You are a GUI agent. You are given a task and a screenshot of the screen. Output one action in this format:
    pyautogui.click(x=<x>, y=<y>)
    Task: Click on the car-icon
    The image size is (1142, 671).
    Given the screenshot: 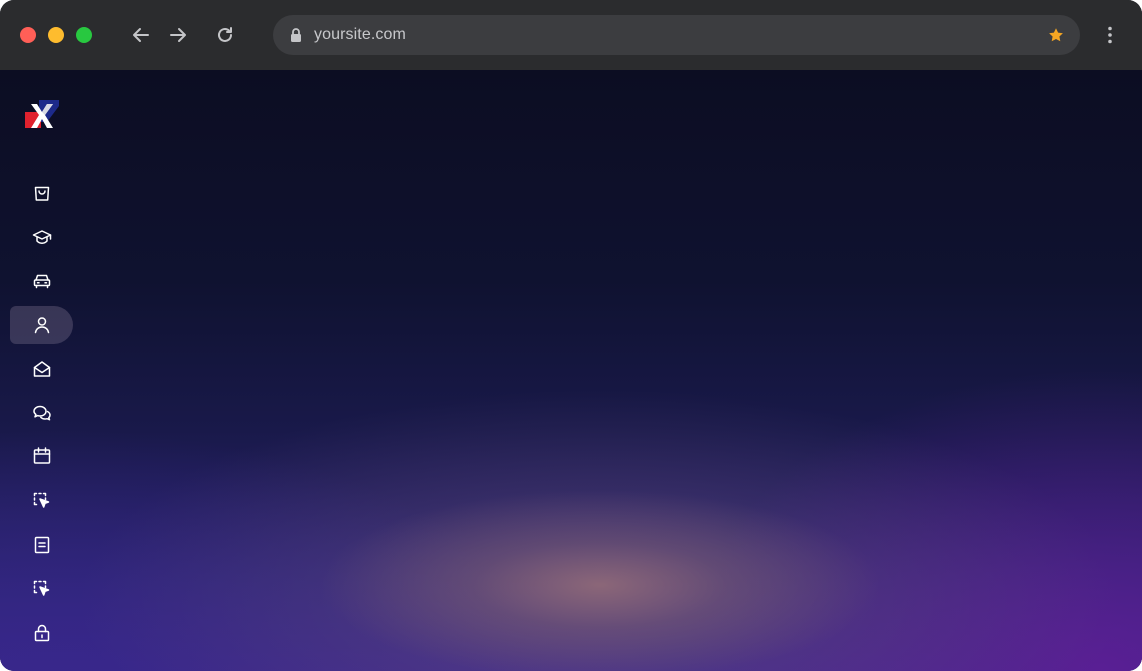 What is the action you would take?
    pyautogui.click(x=42, y=281)
    